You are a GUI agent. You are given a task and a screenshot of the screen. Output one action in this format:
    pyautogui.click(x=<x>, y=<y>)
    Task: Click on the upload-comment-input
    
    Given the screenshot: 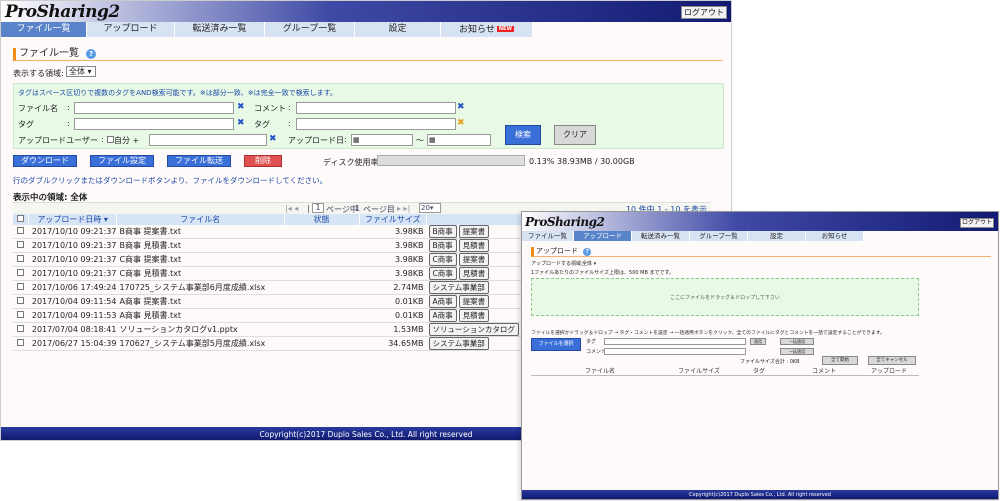 What is the action you would take?
    pyautogui.click(x=675, y=351)
    